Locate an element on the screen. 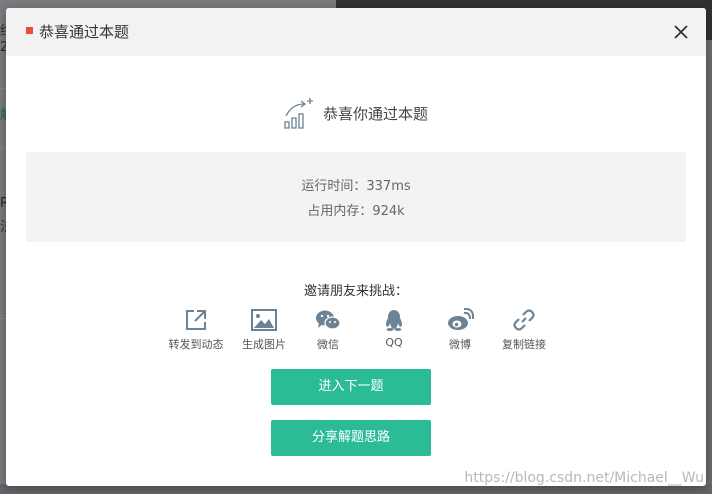  share-solution-button: 分享解题思路 is located at coordinates (351, 438).